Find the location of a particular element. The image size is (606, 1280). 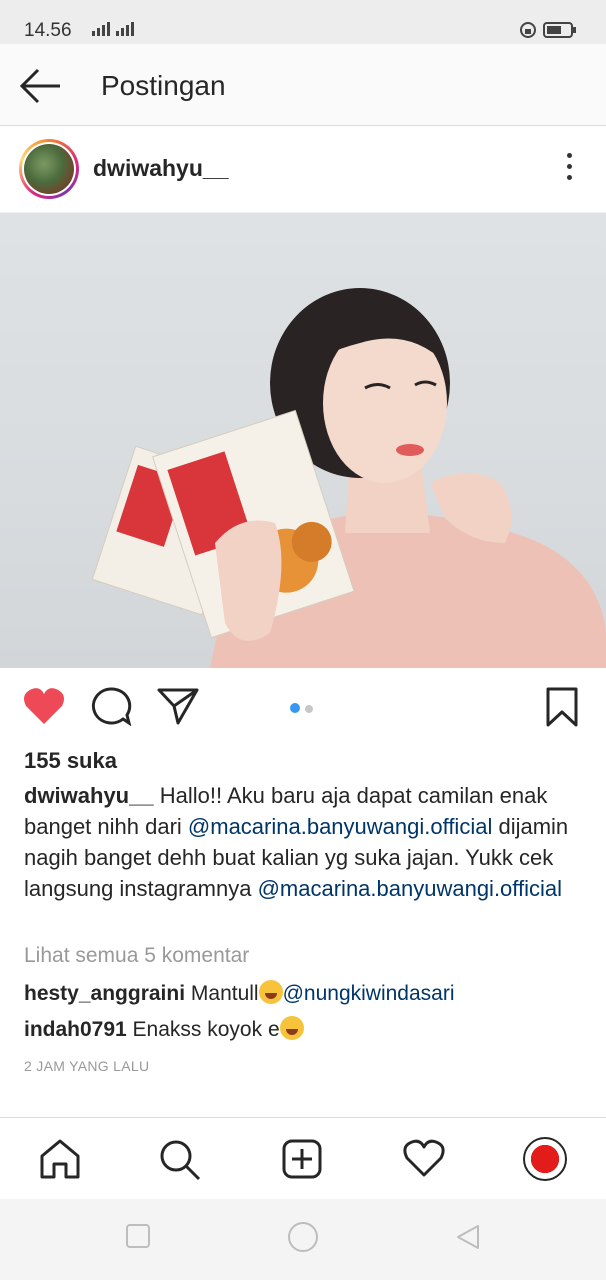

comment-text: Enakss koyok e is located at coordinates (203, 1029).